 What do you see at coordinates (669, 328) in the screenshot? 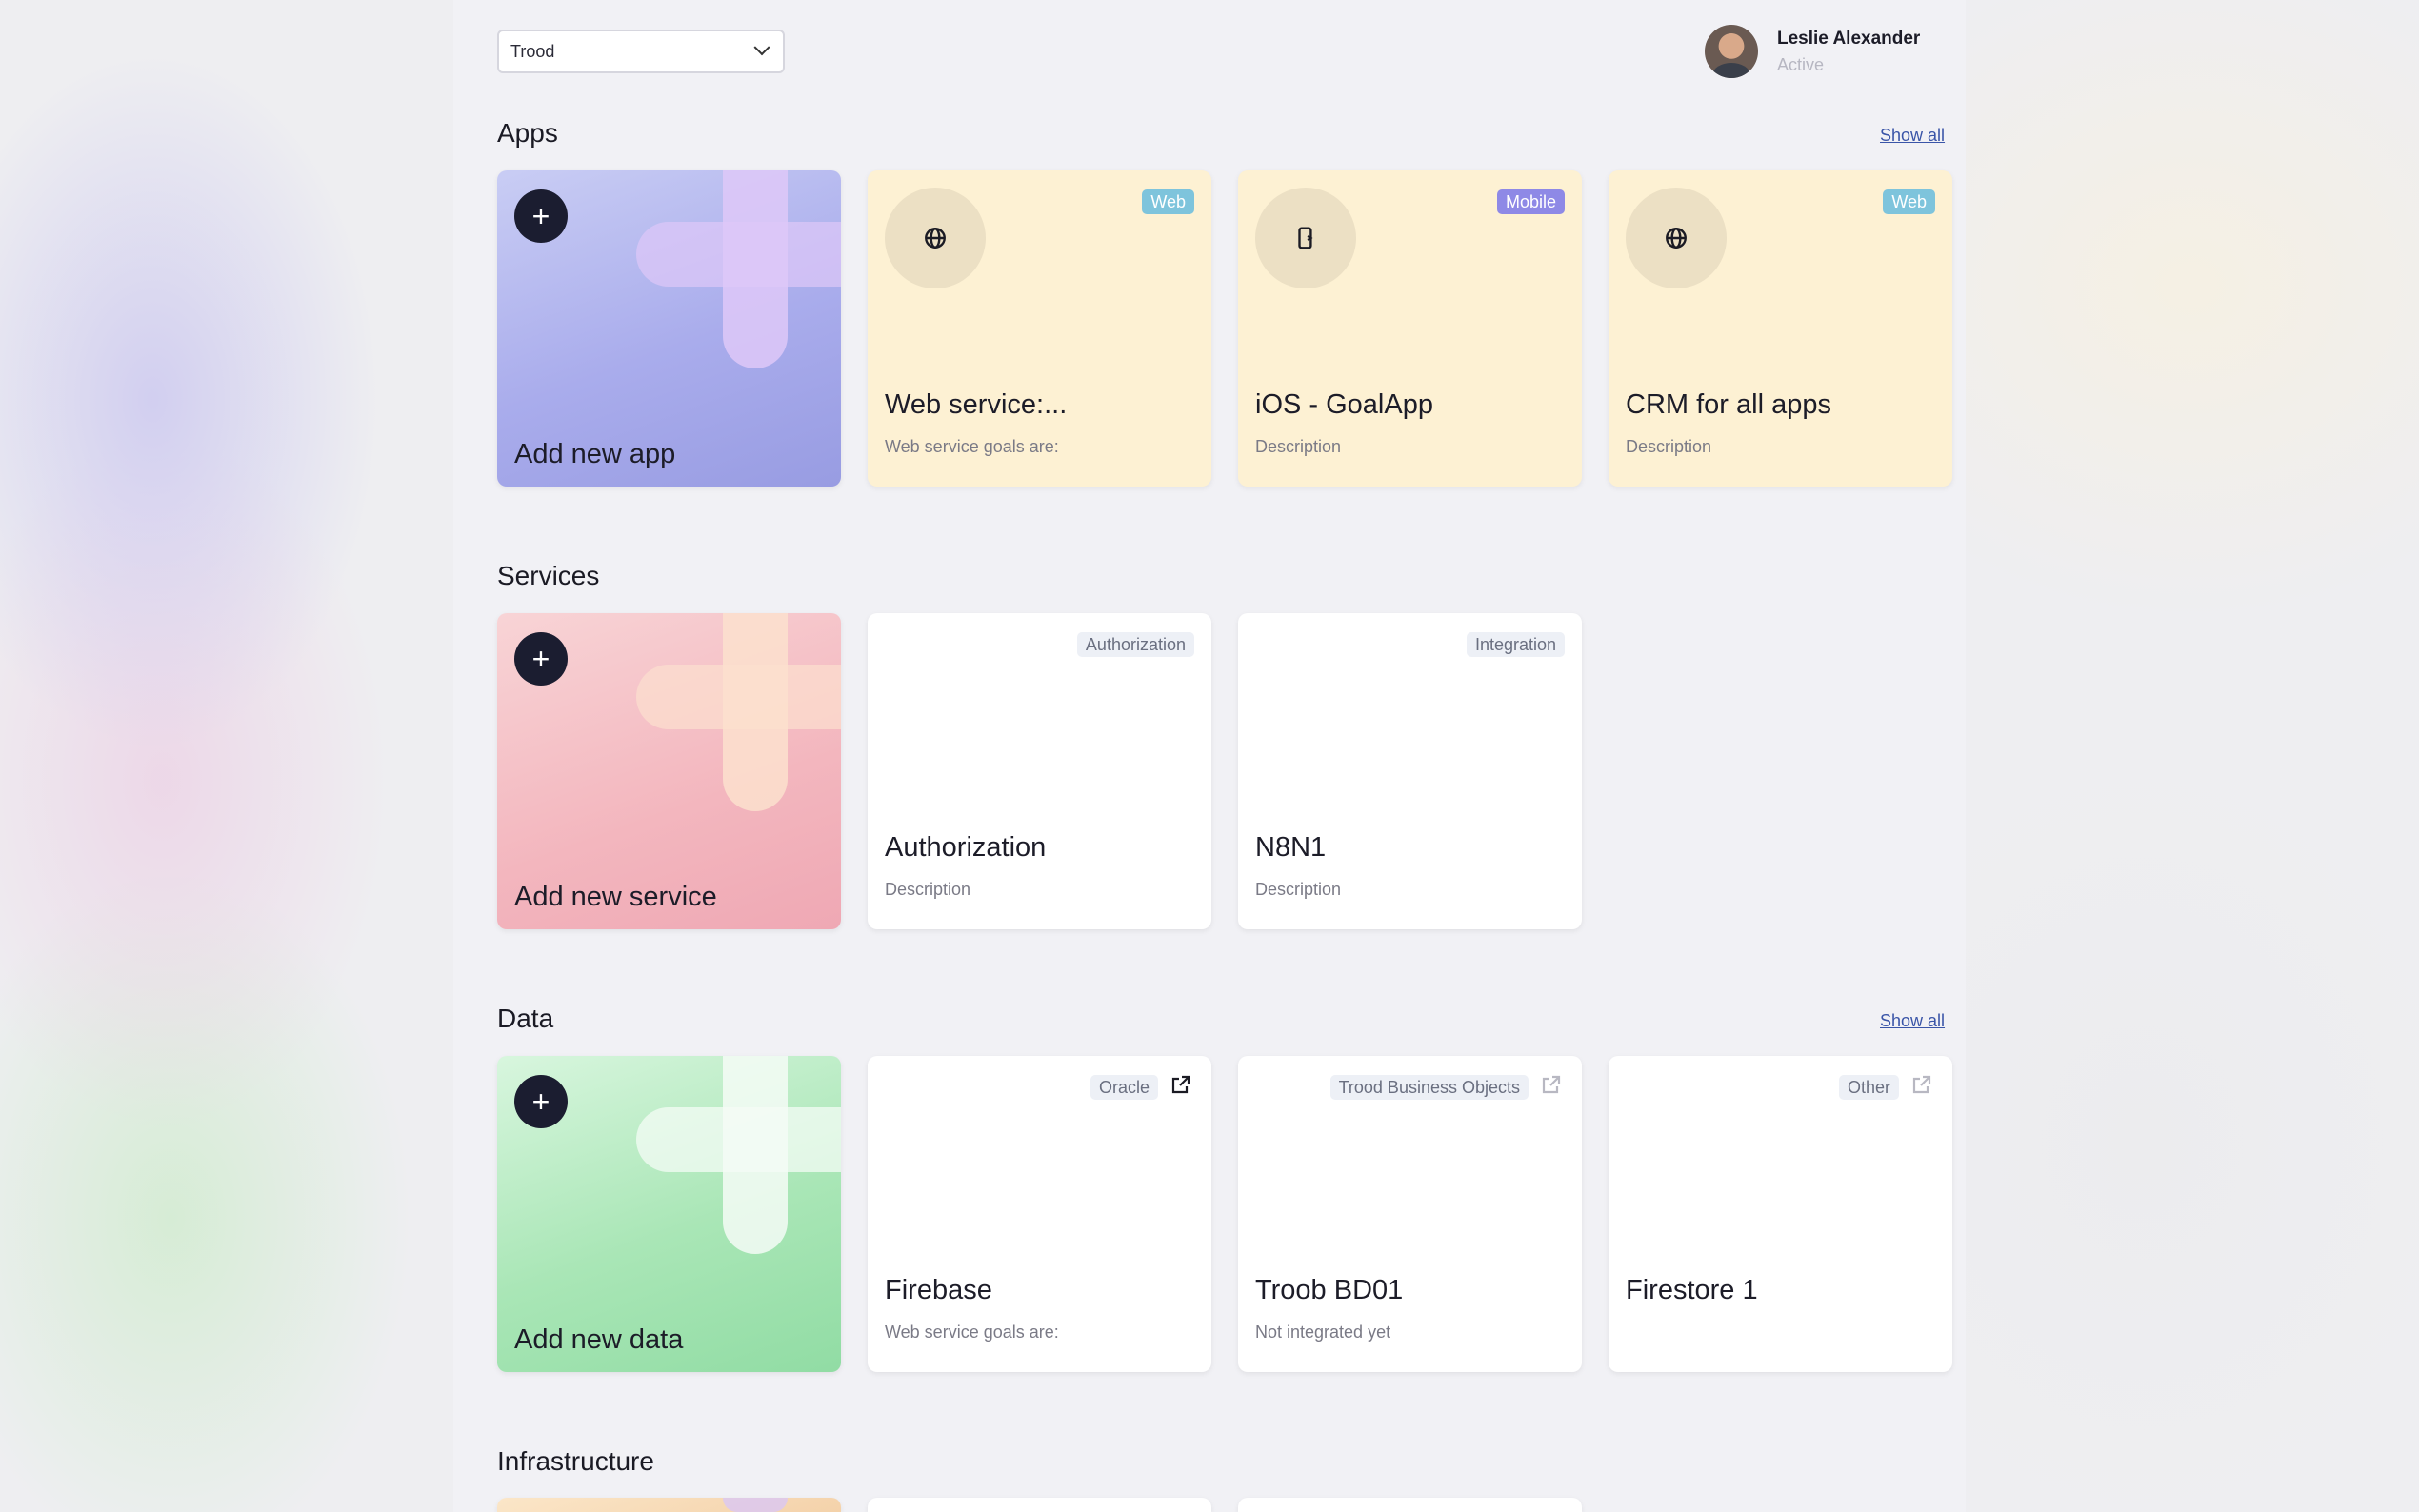
I see `add-new-app-card: + Add new app` at bounding box center [669, 328].